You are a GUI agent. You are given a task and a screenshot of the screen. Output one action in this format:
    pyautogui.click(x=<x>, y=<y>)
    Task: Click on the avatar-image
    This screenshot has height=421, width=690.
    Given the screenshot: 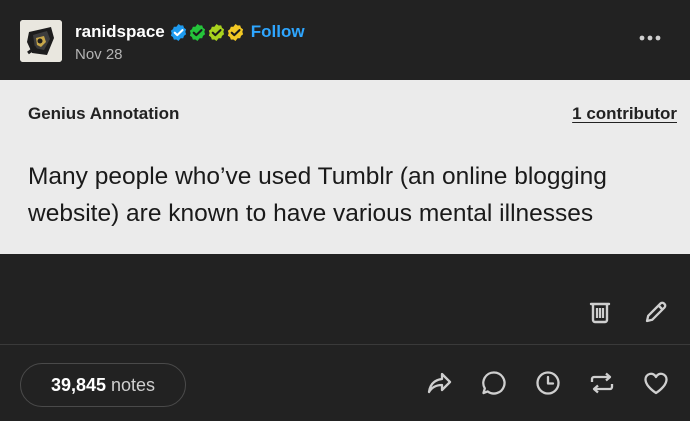 What is the action you would take?
    pyautogui.click(x=41, y=41)
    